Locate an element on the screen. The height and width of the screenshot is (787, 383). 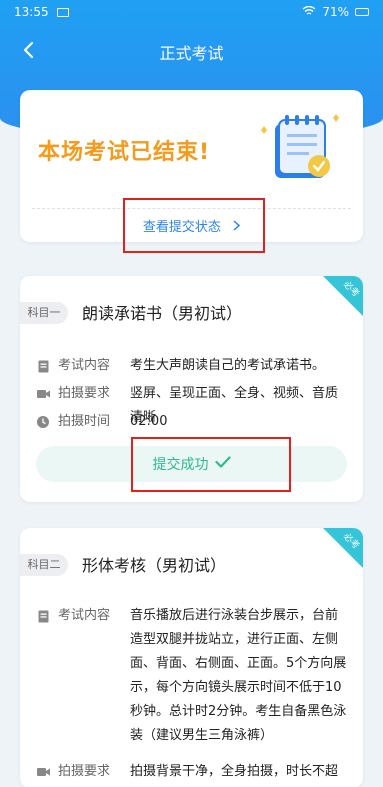
shooting-requirement-row: 拍摄要求 拍摄背景干净，全身拍摄，时长不超过2 is located at coordinates (192, 773).